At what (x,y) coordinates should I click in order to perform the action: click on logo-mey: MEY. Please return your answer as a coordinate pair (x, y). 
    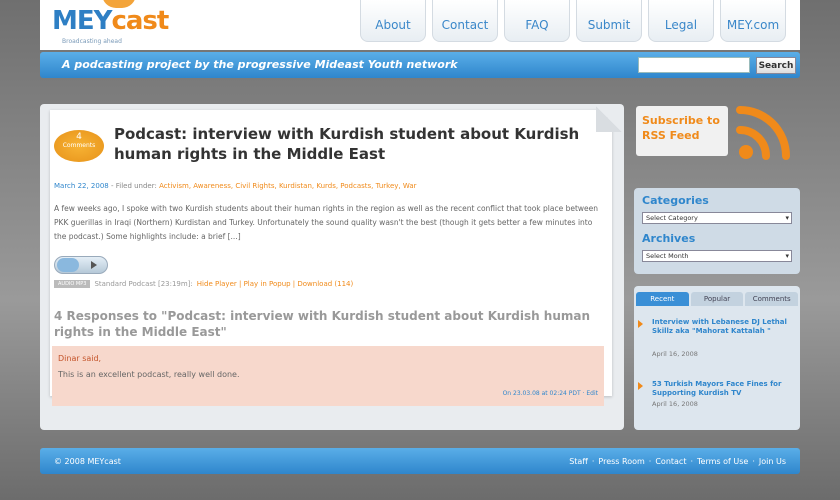
    Looking at the image, I should click on (82, 21).